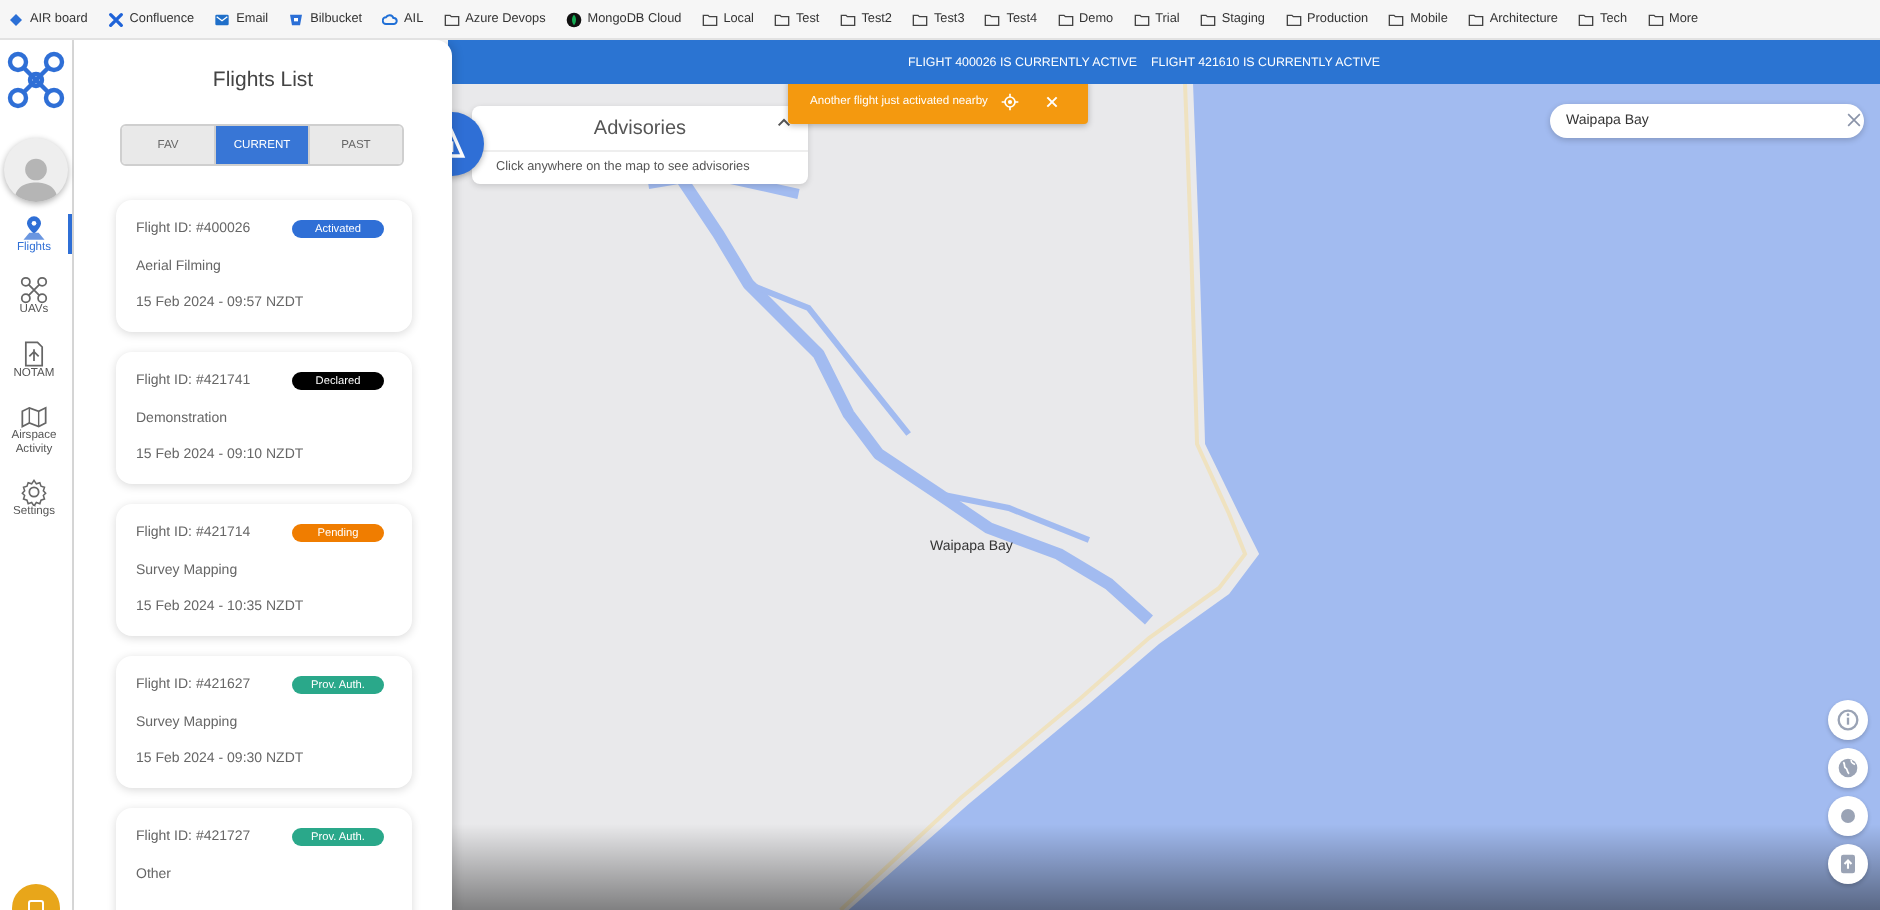 This screenshot has height=910, width=1880. What do you see at coordinates (1848, 720) in the screenshot?
I see `info-icon` at bounding box center [1848, 720].